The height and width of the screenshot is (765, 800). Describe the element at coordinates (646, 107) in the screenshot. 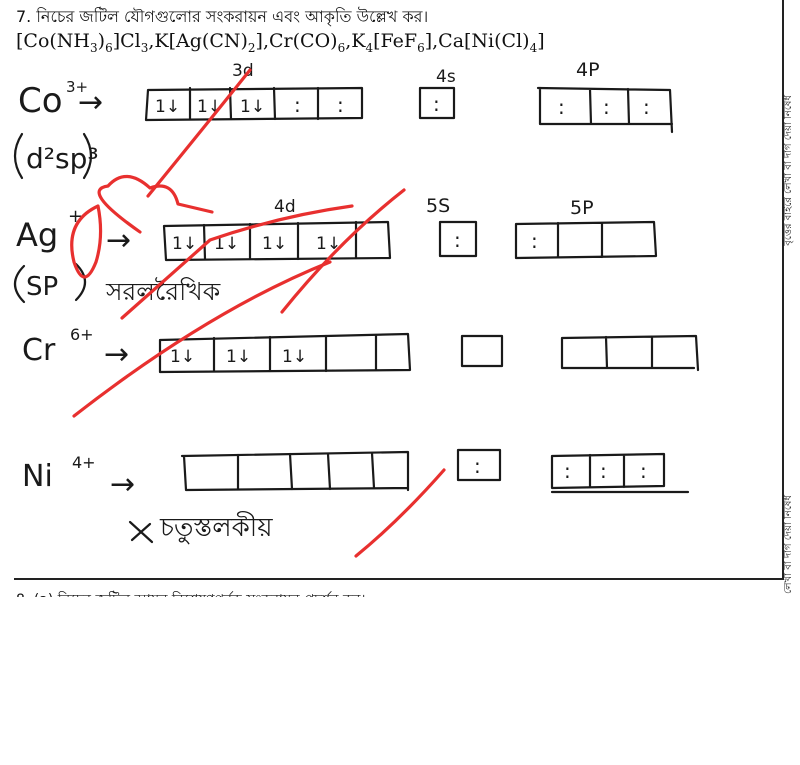

I see `co-4p-box-3: :` at that location.